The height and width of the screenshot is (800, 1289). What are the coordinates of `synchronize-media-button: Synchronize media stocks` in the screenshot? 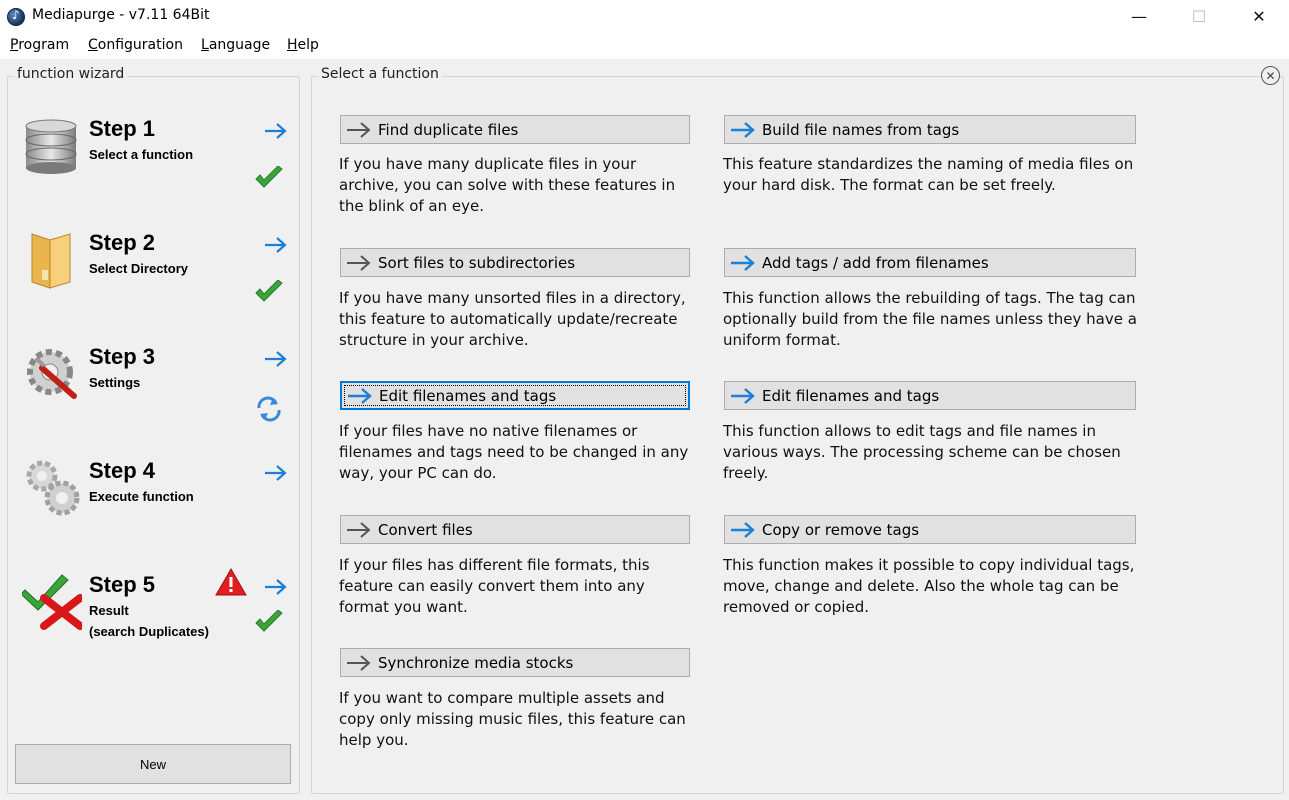 It's located at (515, 662).